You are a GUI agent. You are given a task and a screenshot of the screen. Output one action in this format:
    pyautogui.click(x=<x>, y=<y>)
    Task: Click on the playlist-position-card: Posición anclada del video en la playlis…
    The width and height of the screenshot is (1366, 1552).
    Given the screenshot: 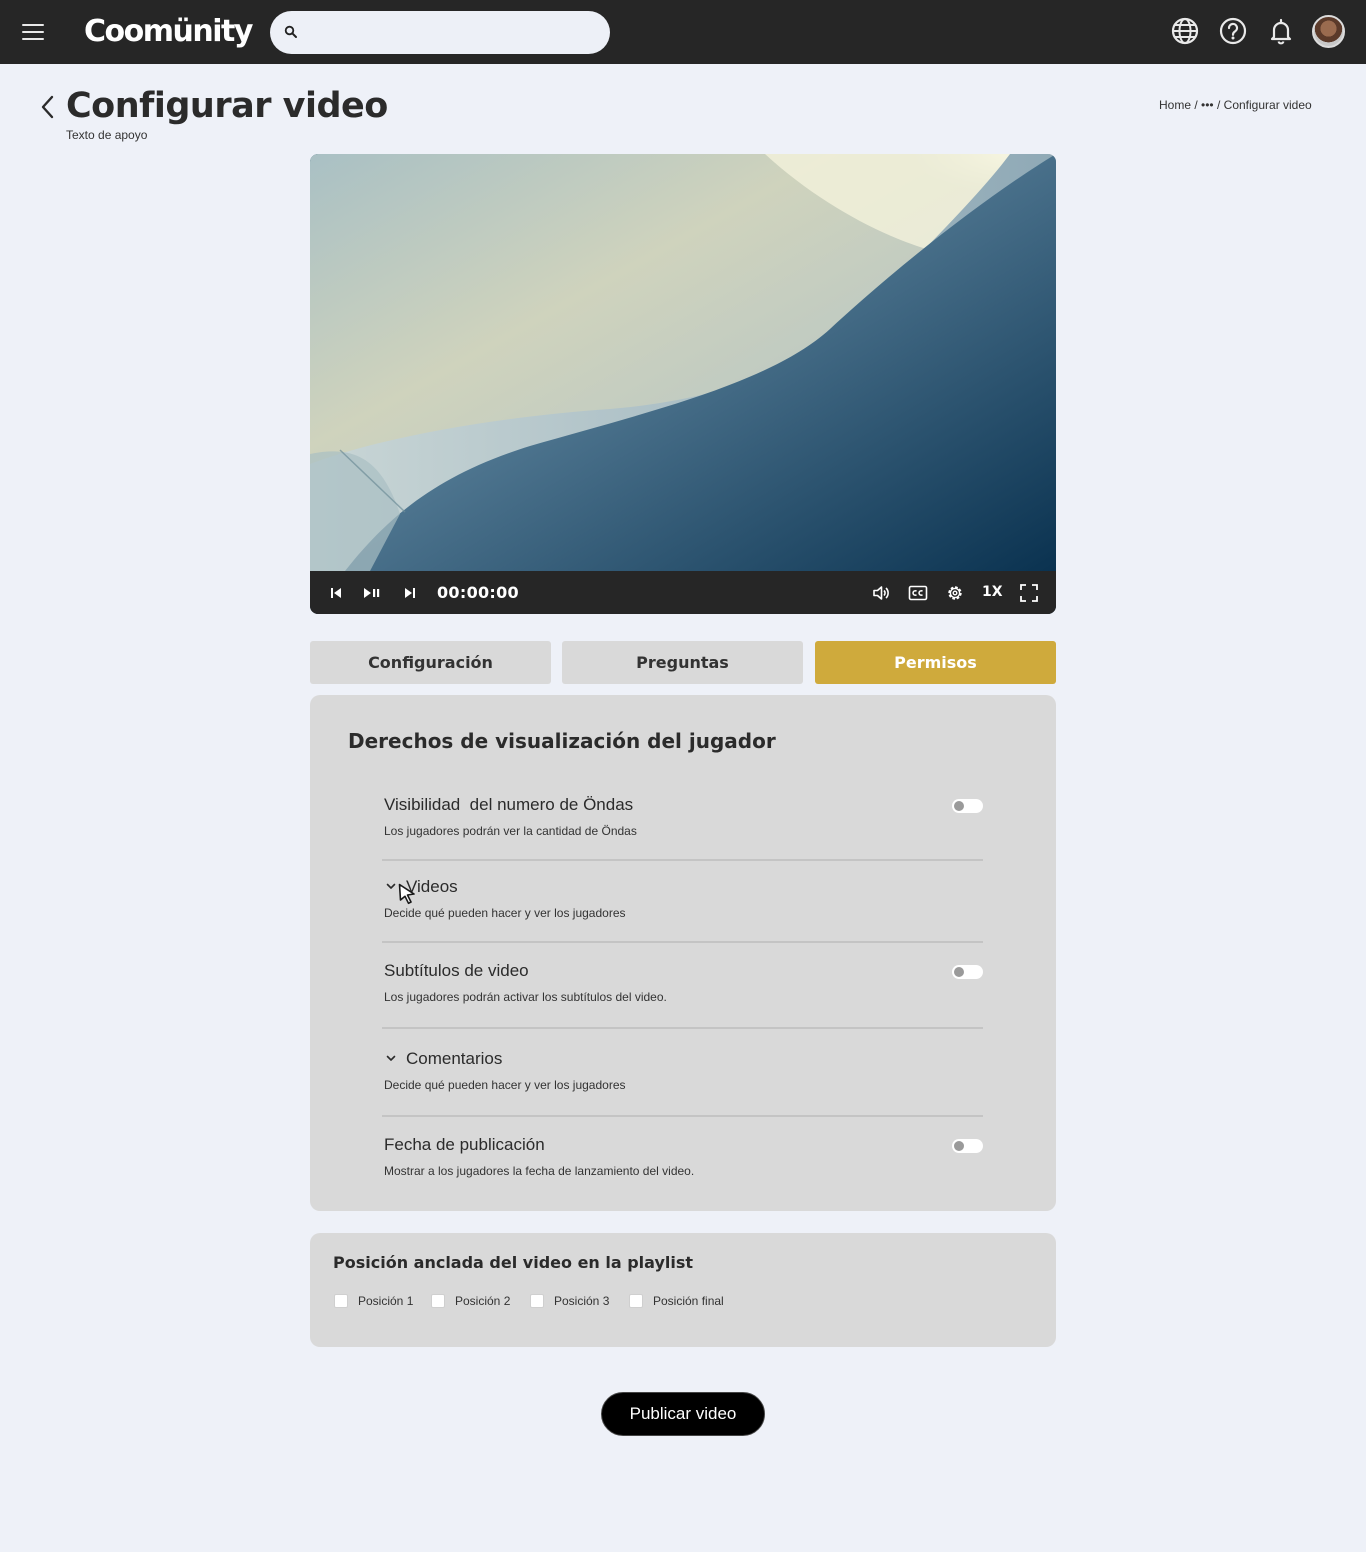 What is the action you would take?
    pyautogui.click(x=683, y=1290)
    